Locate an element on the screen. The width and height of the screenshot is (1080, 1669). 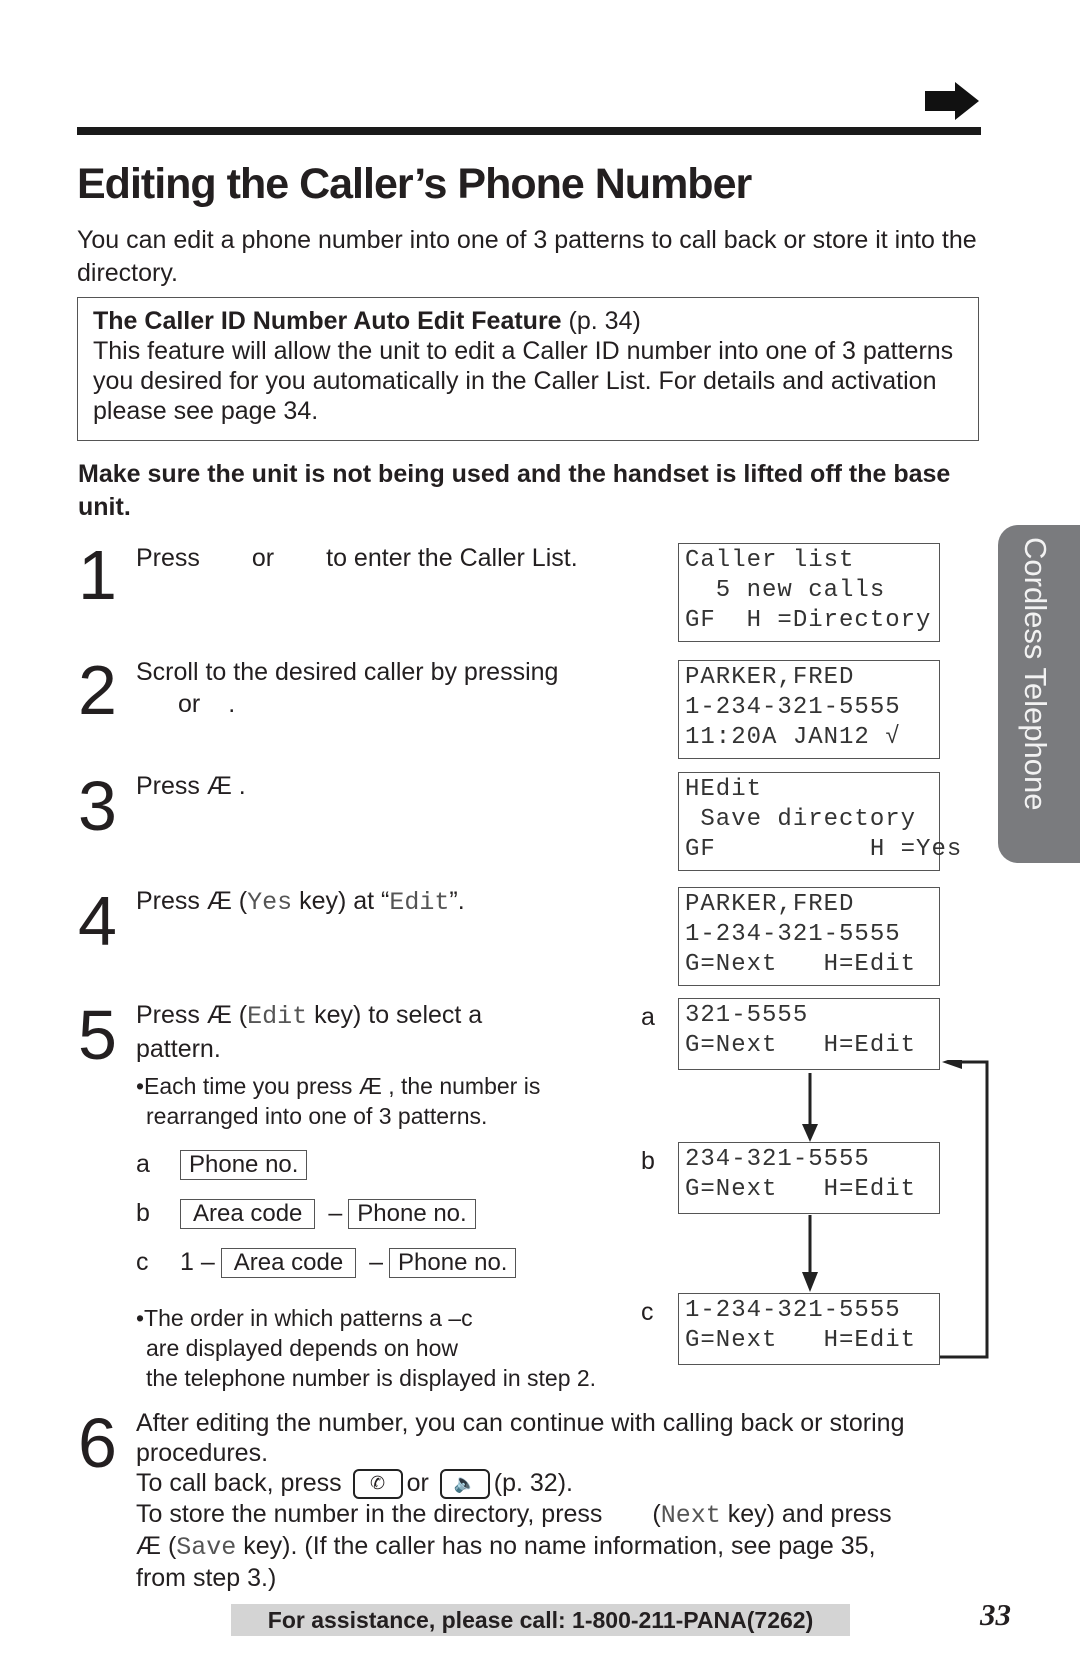
step-6-call-post: (p. 32). is located at coordinates (533, 1483).